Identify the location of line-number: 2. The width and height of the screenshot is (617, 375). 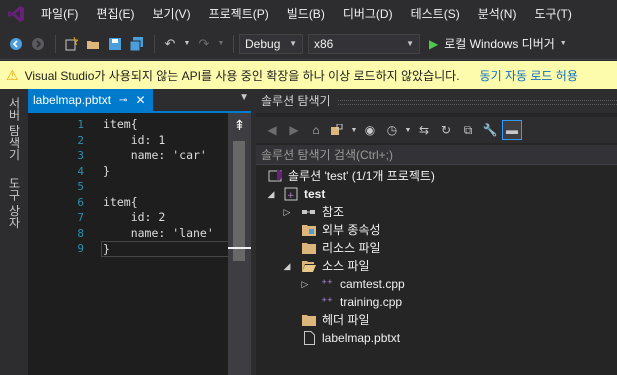
(80, 140).